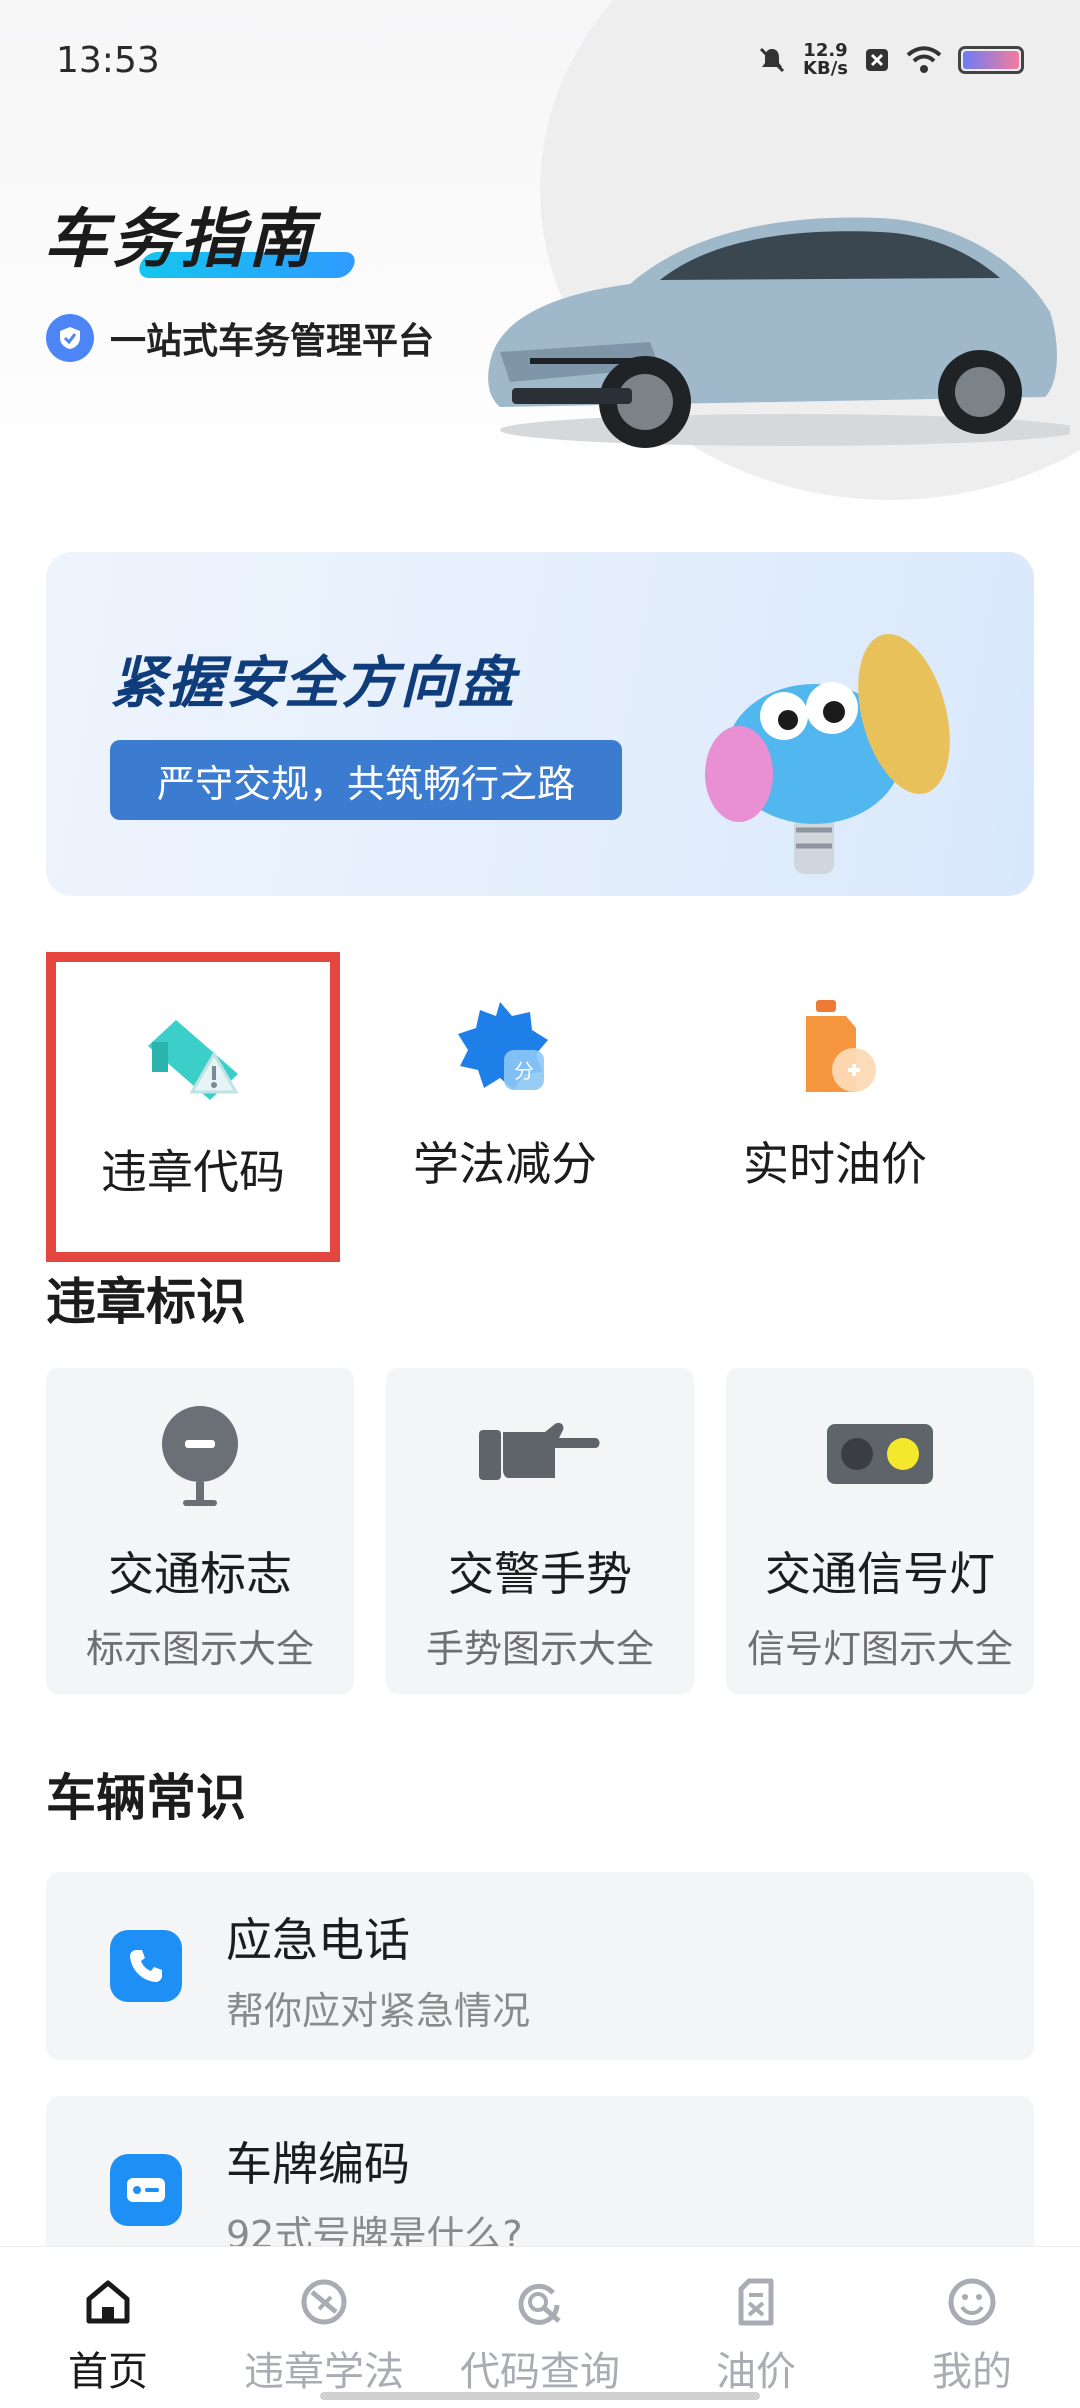  I want to click on card-title: 交通标志, so click(200, 1574).